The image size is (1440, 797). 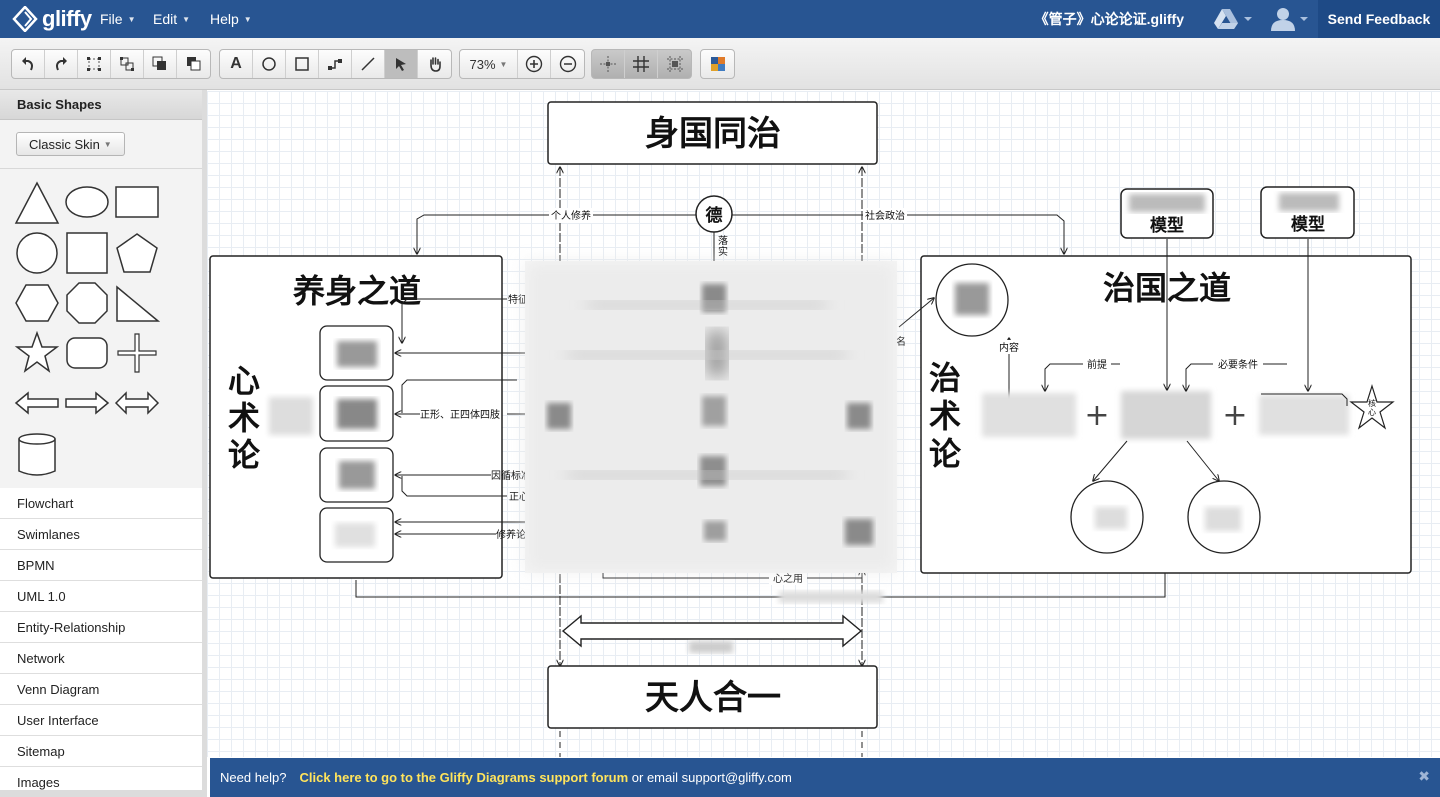 What do you see at coordinates (972, 300) in the screenshot?
I see `right-circle-top` at bounding box center [972, 300].